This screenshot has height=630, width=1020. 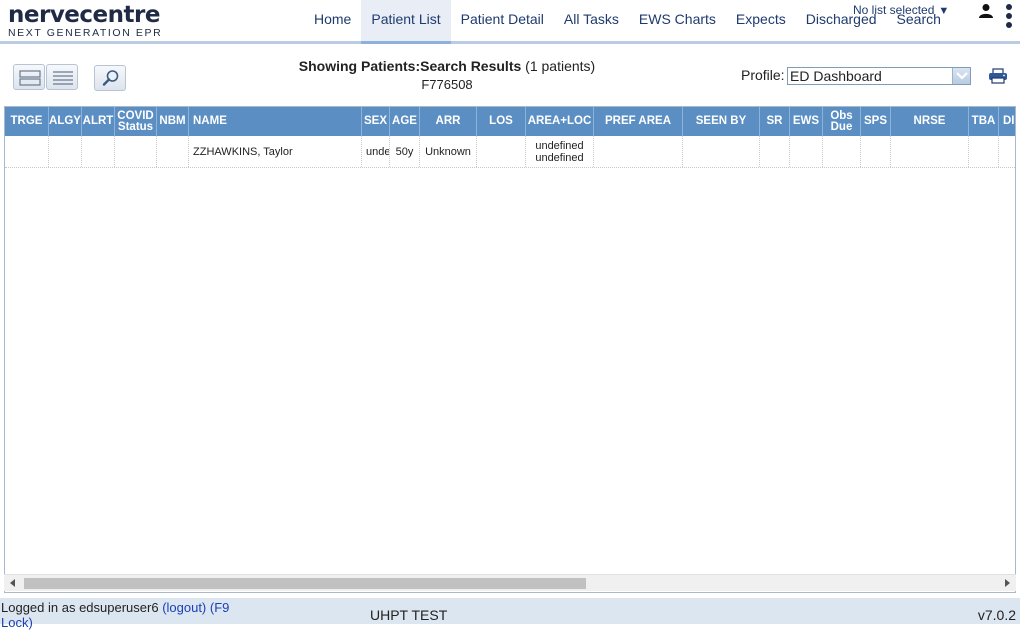 What do you see at coordinates (184, 607) in the screenshot?
I see `logout-link: (logout)` at bounding box center [184, 607].